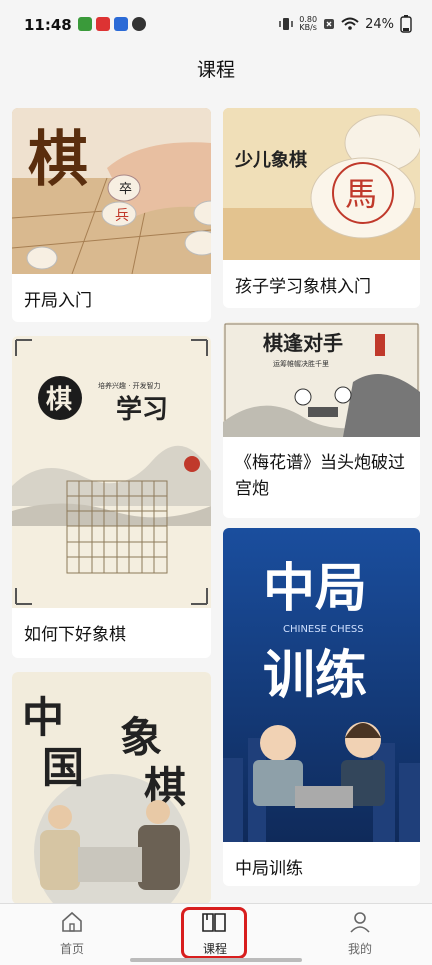 The height and width of the screenshot is (965, 432). Describe the element at coordinates (320, 476) in the screenshot. I see `course-title: 《梅花谱》当头炮破过宫炮` at that location.